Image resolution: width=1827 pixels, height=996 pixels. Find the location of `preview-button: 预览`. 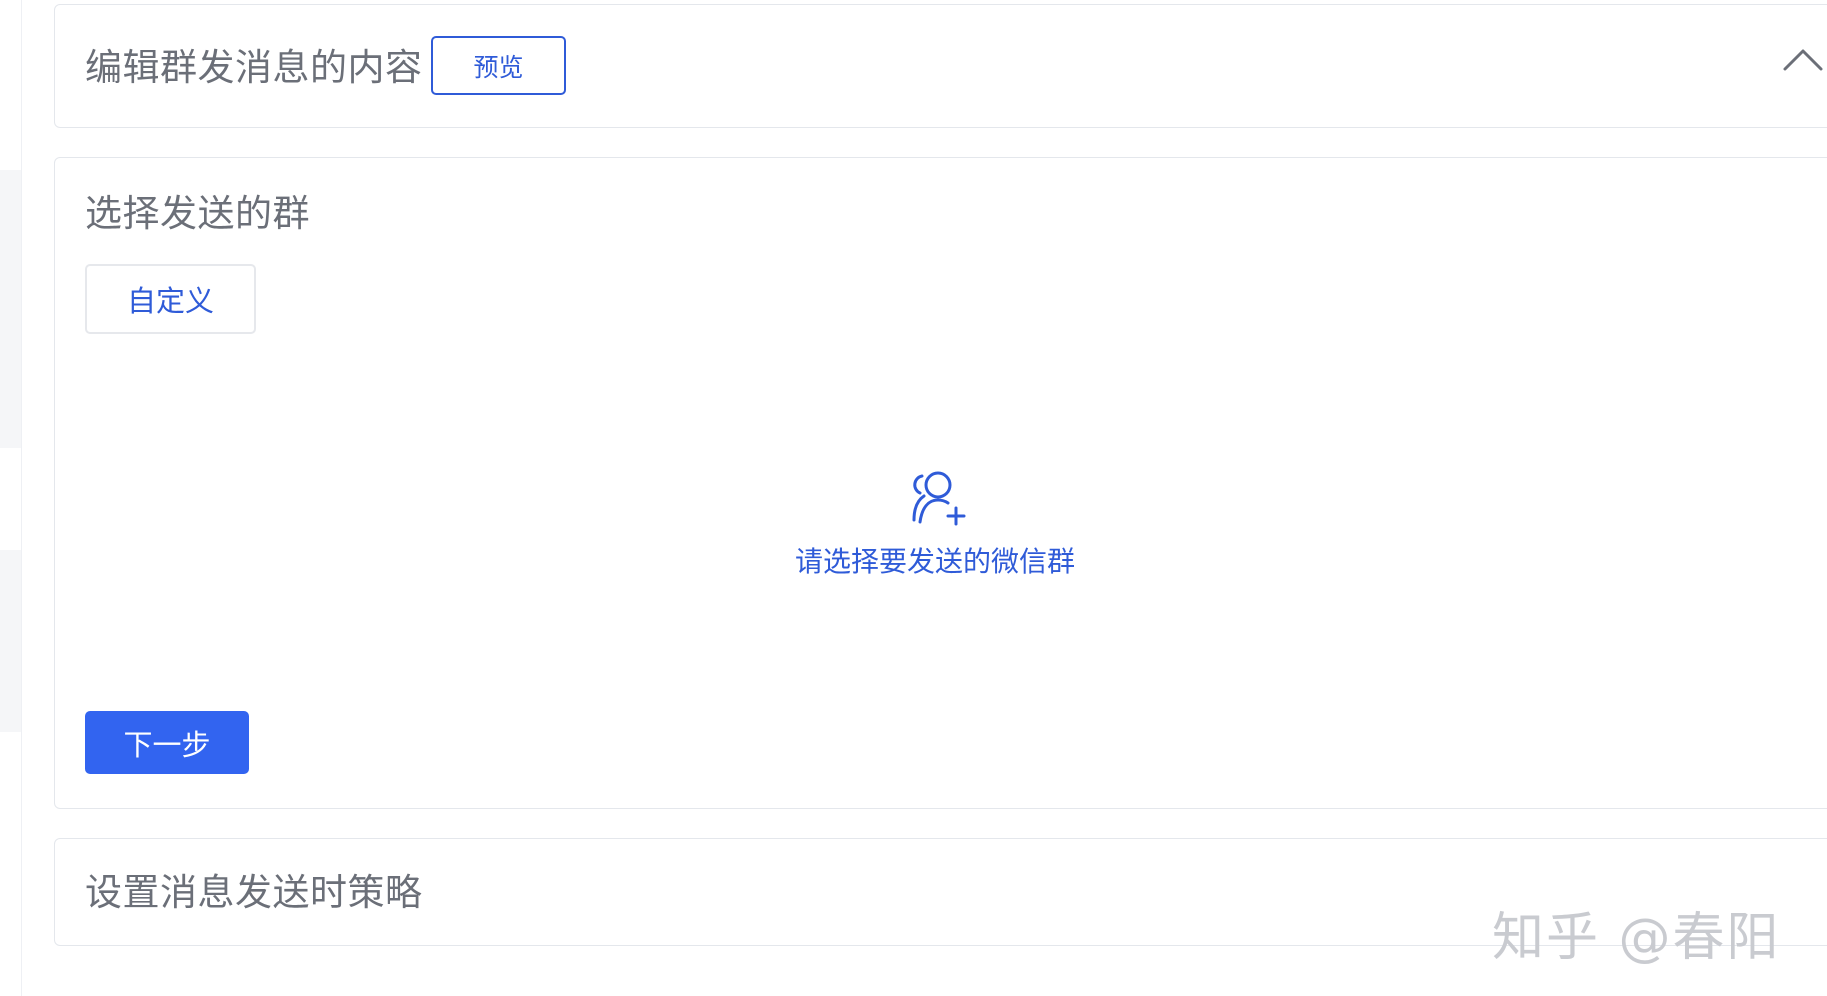

preview-button: 预览 is located at coordinates (498, 65).